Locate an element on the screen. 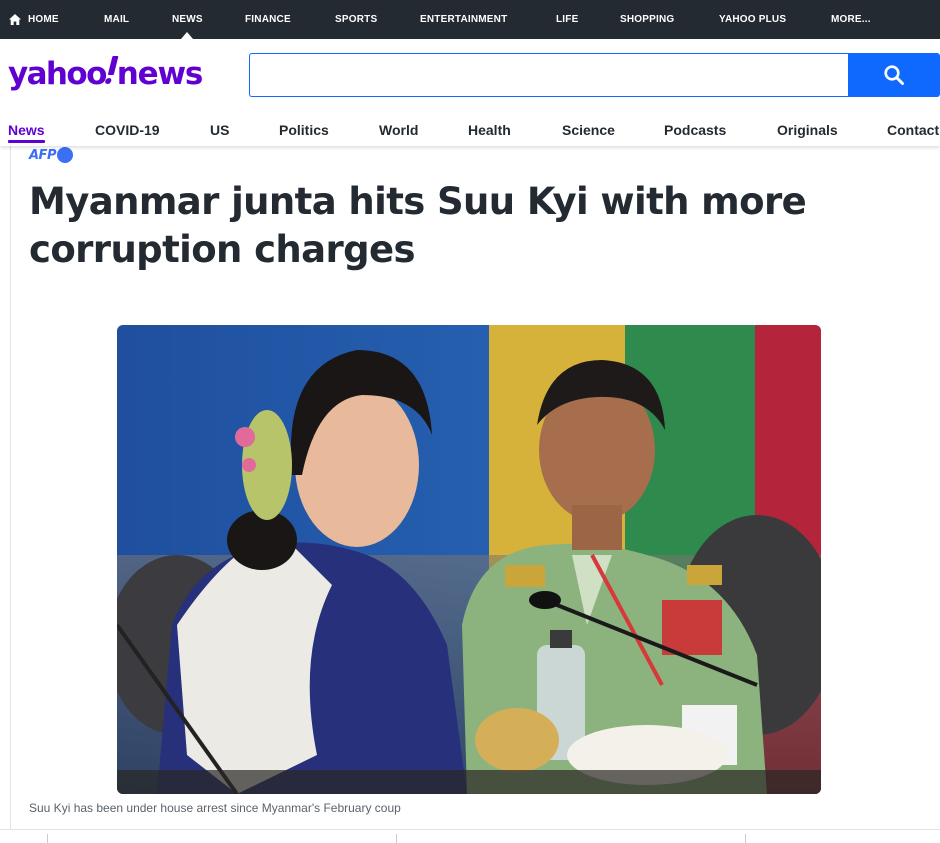 This screenshot has width=940, height=843. section-nav-science: Science is located at coordinates (588, 130).